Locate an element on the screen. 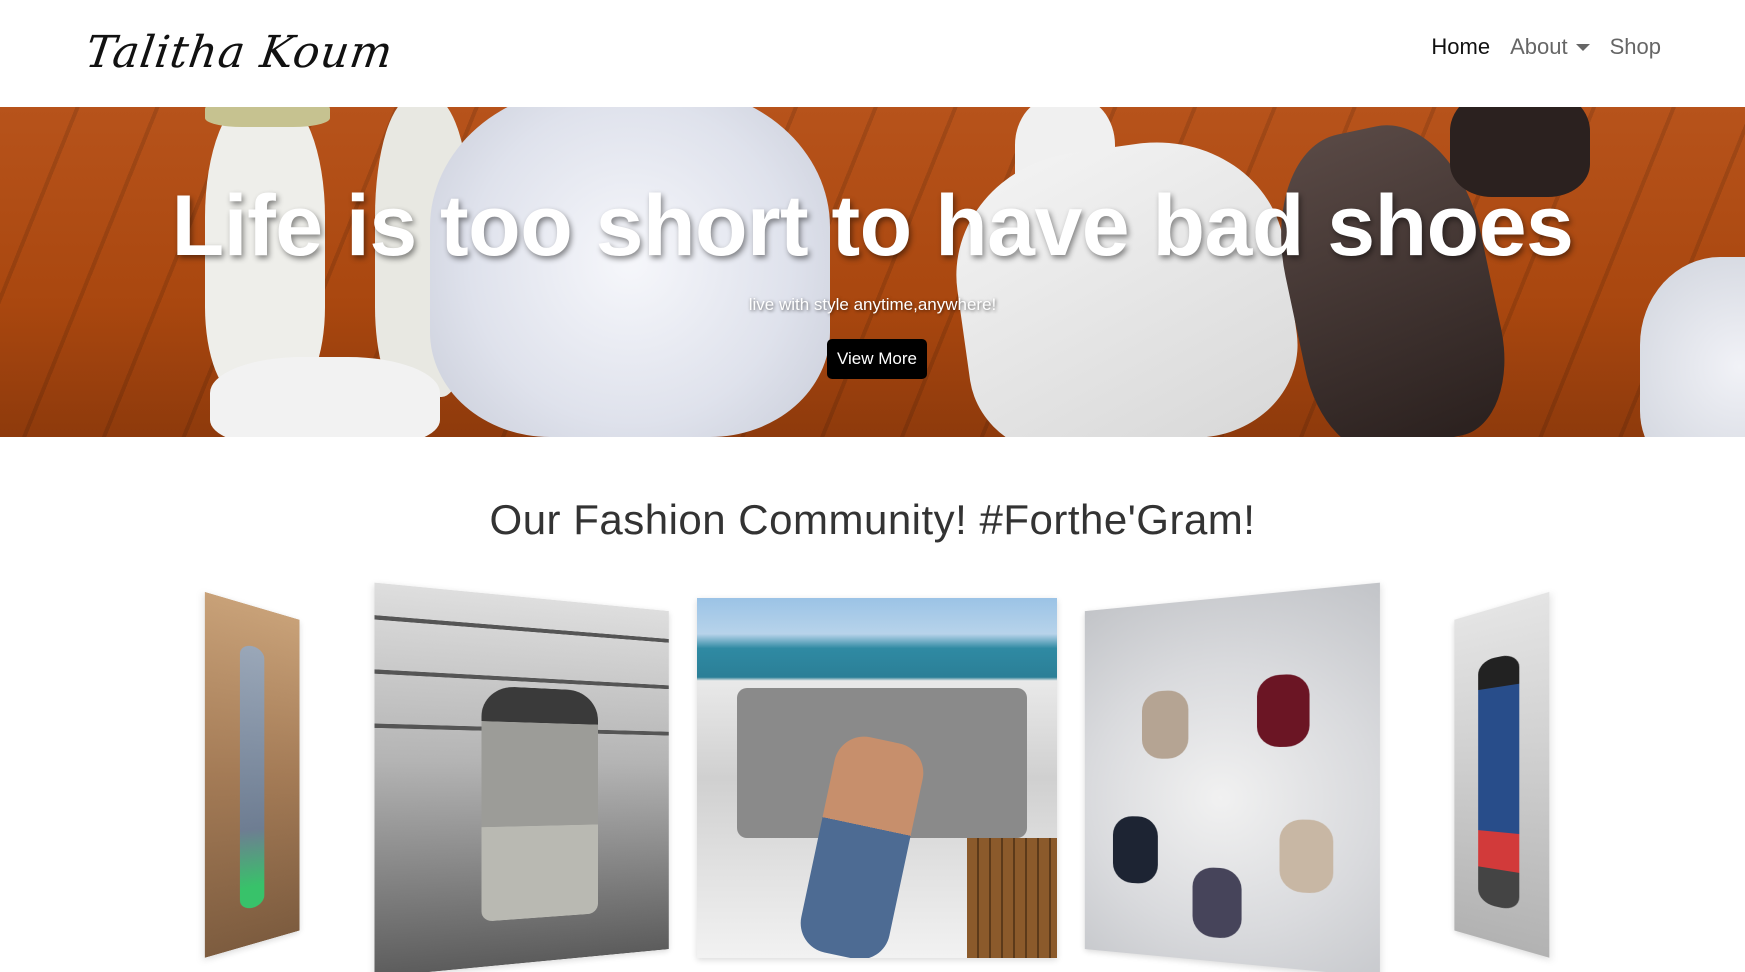 The image size is (1745, 972). hero-title: Life is too short to have bad shoes is located at coordinates (872, 226).